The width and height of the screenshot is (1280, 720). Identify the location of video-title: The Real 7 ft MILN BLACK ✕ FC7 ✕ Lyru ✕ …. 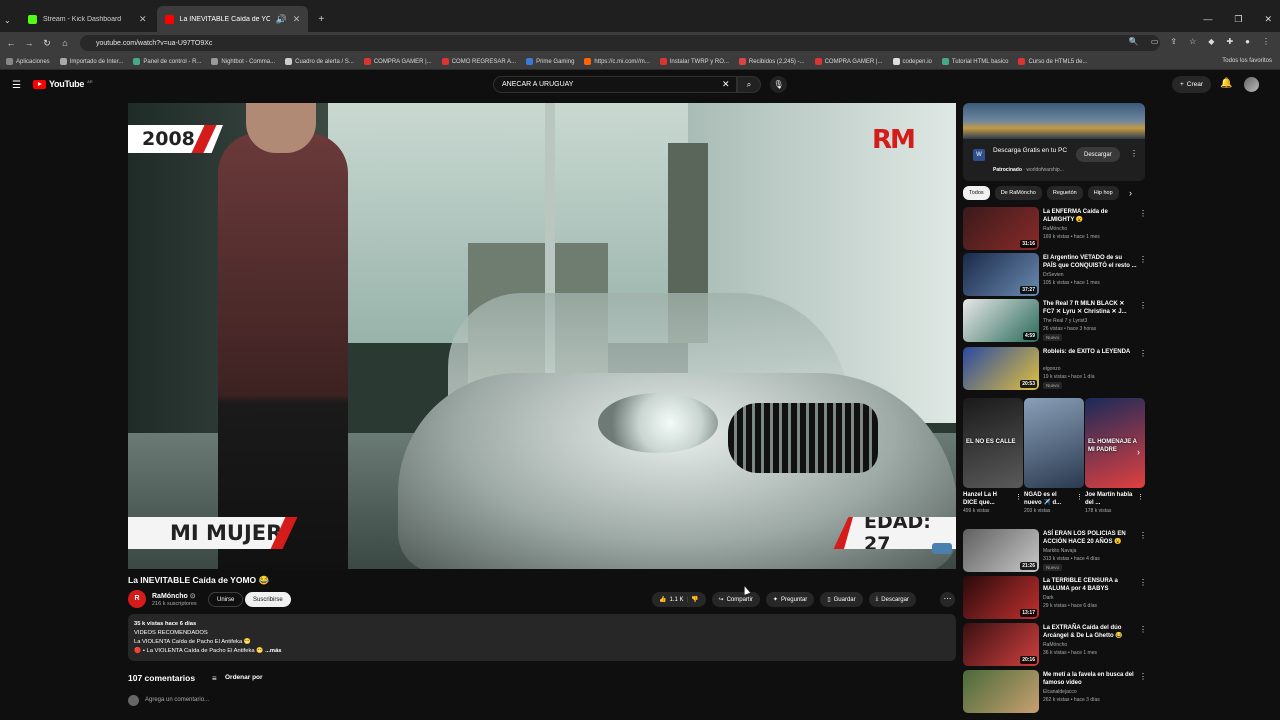
(1090, 308).